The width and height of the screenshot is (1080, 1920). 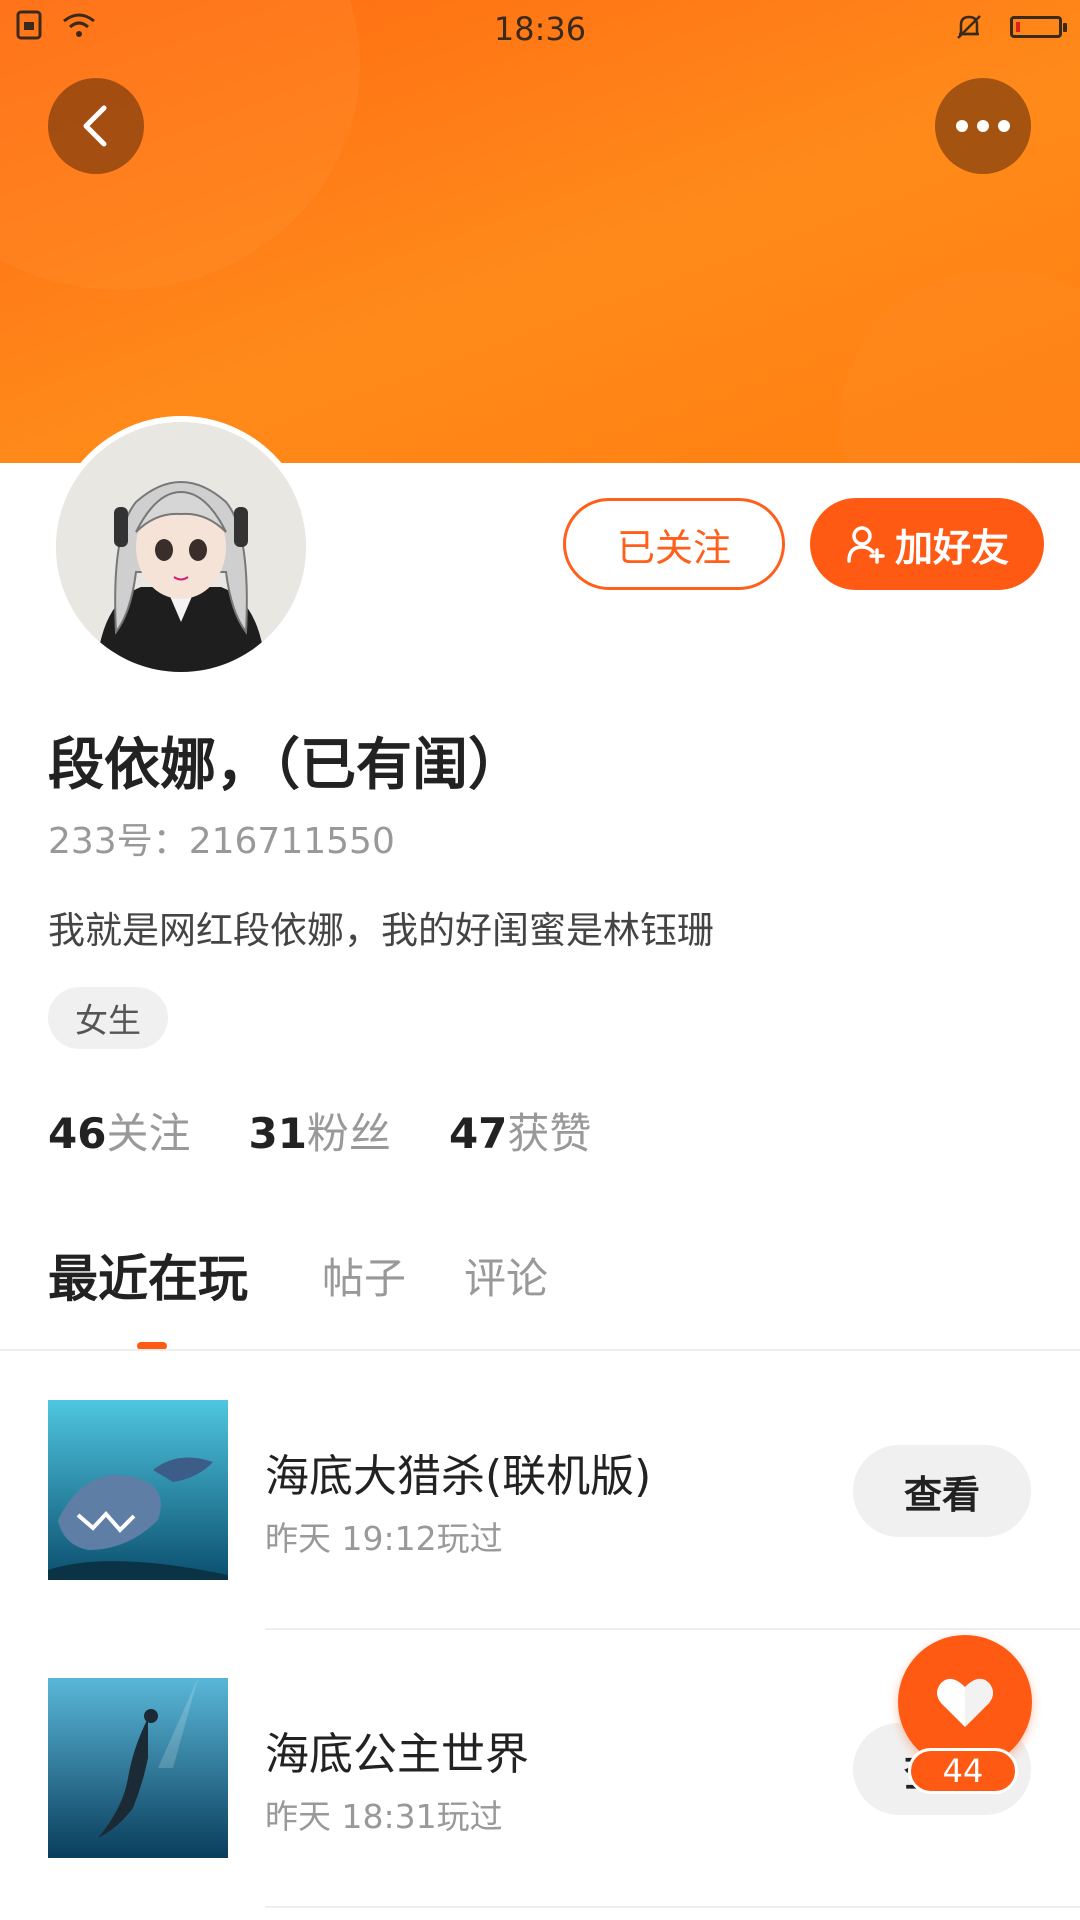 I want to click on profile-stats: 46关注 31粉丝 47获赞, so click(x=348, y=1130).